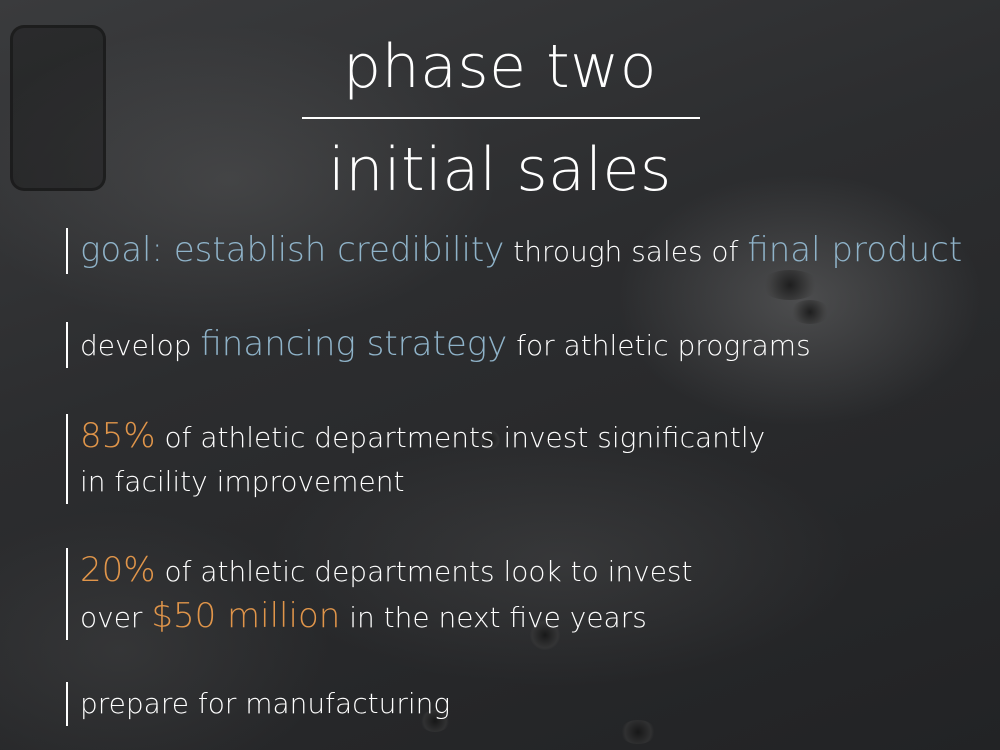  What do you see at coordinates (292, 250) in the screenshot?
I see `highlight-text: goal: establish credibility` at bounding box center [292, 250].